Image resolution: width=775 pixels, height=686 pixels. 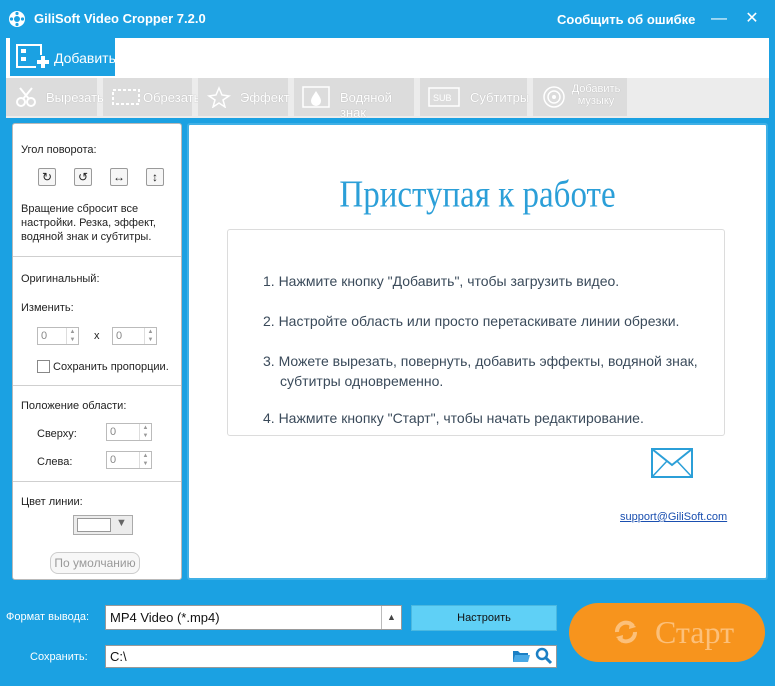 I want to click on height-value: 0, so click(x=119, y=336).